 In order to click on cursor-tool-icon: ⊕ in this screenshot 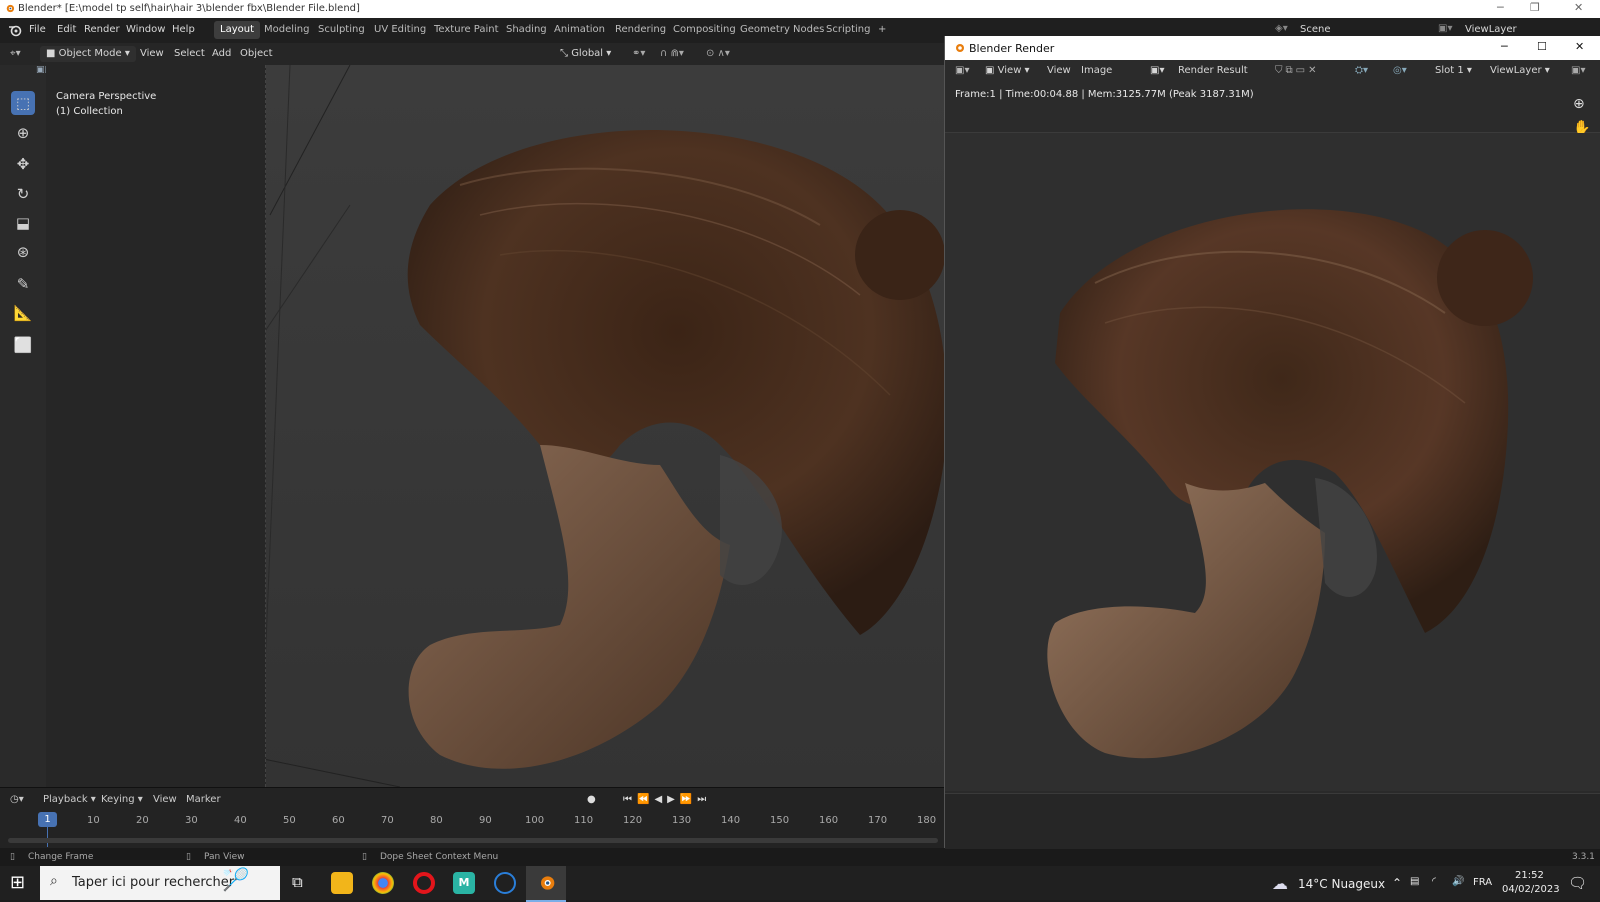, I will do `click(23, 133)`.